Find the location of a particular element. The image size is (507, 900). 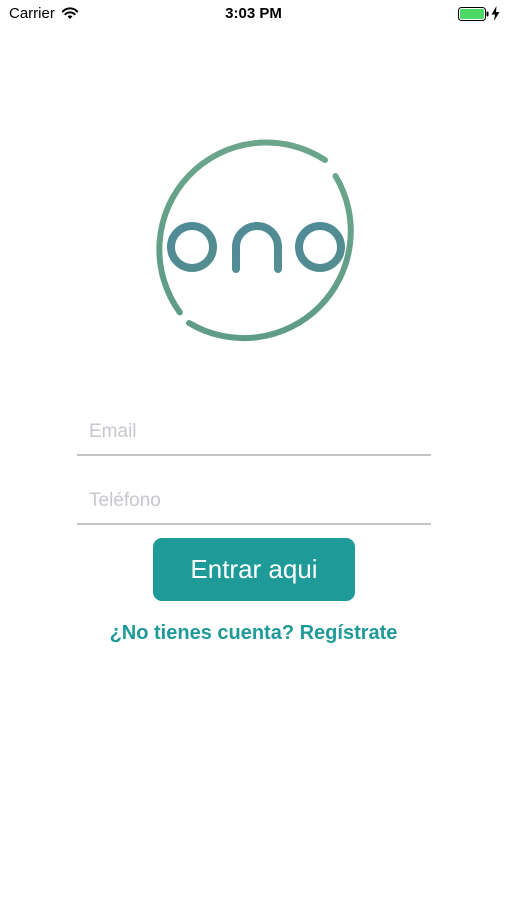

status-bar: Carrier 3:03 PM is located at coordinates (253, 14).